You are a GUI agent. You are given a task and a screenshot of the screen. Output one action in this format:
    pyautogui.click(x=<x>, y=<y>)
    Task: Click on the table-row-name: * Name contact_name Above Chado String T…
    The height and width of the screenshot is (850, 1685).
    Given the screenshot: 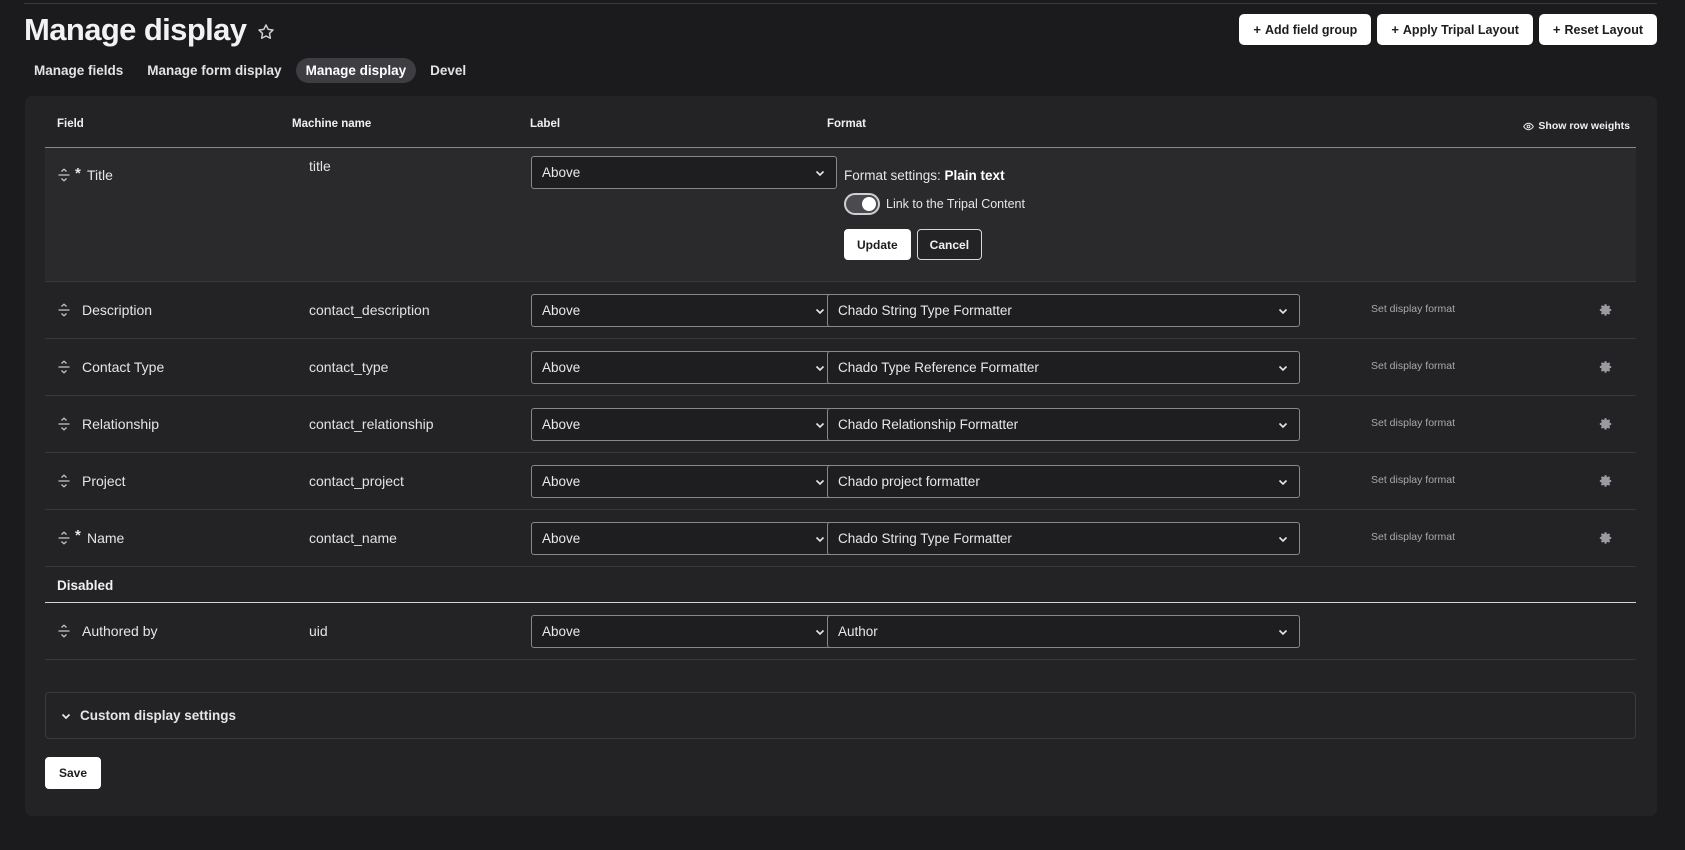 What is the action you would take?
    pyautogui.click(x=840, y=538)
    